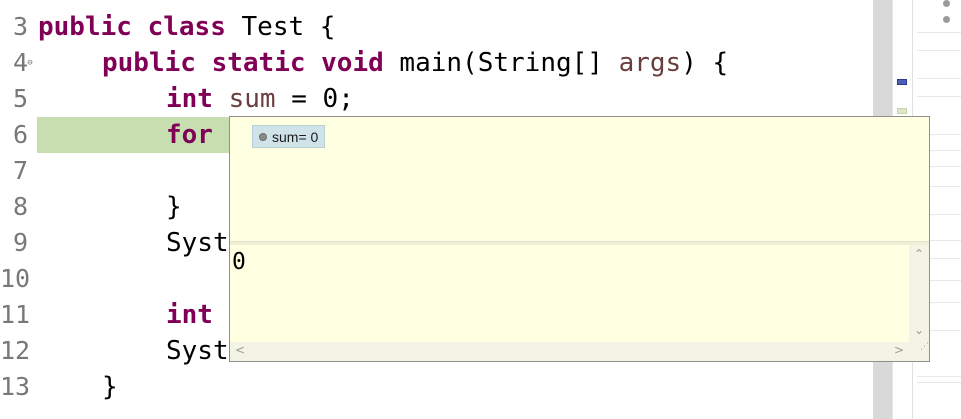 The image size is (961, 419). I want to click on line-number: 12, so click(15, 350).